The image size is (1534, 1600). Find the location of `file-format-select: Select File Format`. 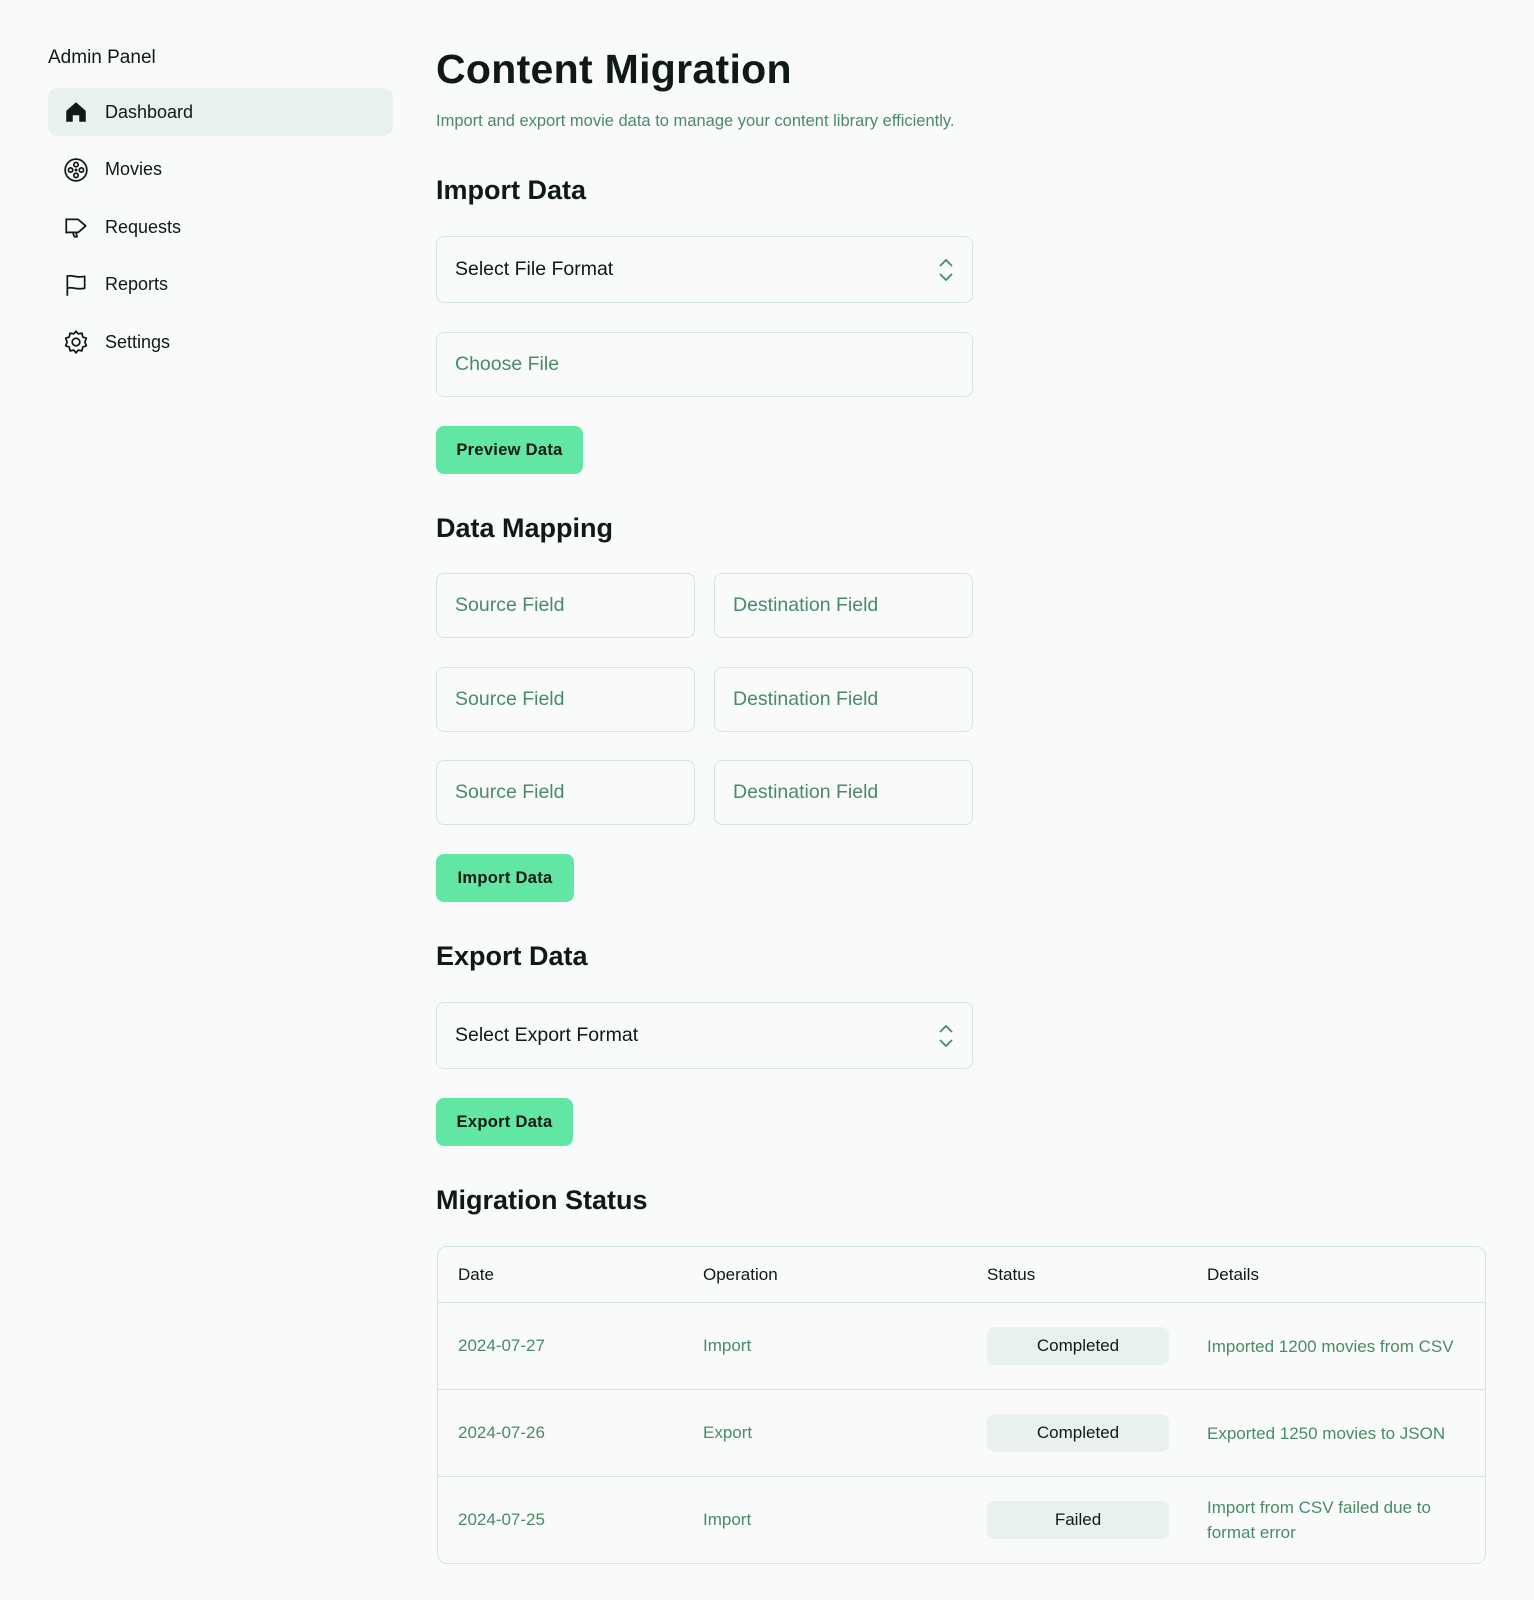

file-format-select: Select File Format is located at coordinates (704, 269).